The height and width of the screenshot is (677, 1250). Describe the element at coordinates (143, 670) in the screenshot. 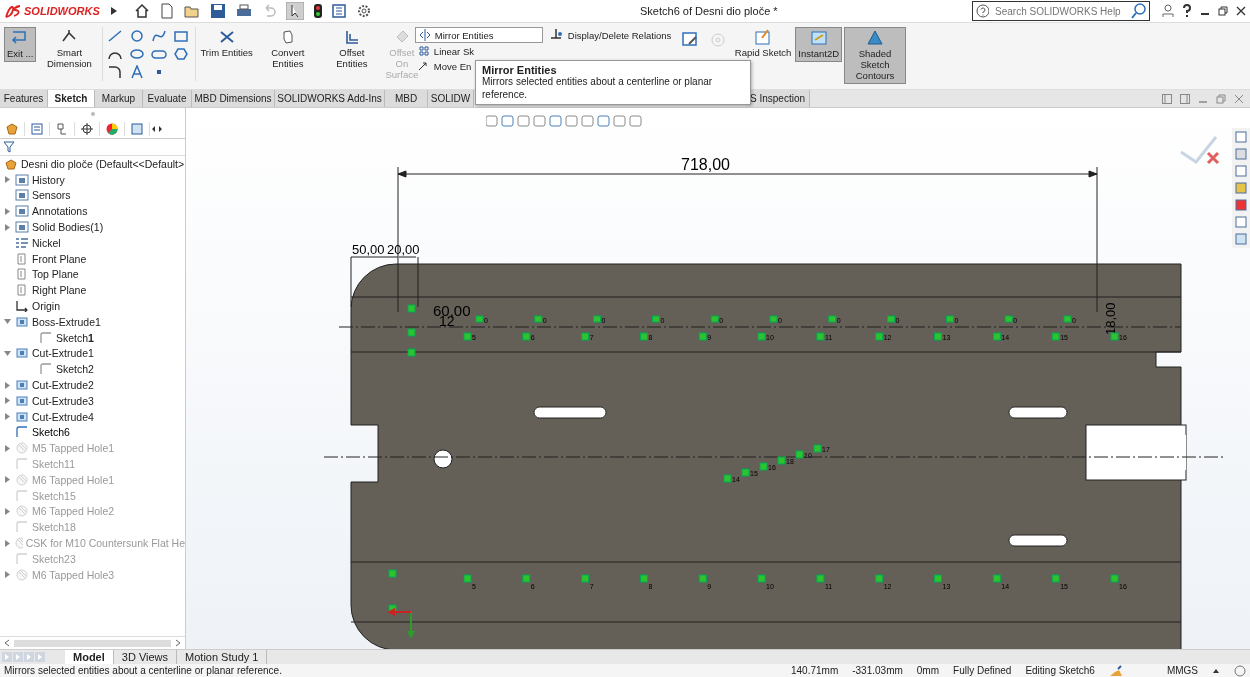

I see `status-message: Mirrors selected entities about a centerline or planar reference.` at that location.